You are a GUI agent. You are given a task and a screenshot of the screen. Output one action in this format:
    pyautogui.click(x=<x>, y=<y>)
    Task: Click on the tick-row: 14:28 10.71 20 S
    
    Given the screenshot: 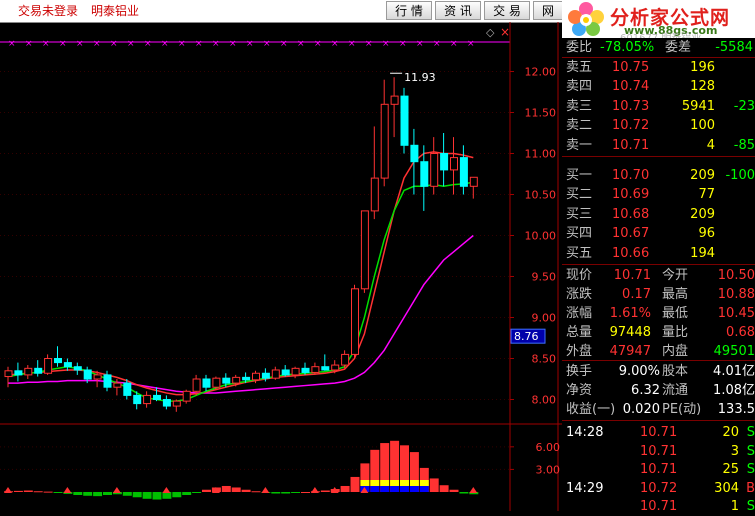 What is the action you would take?
    pyautogui.click(x=658, y=432)
    